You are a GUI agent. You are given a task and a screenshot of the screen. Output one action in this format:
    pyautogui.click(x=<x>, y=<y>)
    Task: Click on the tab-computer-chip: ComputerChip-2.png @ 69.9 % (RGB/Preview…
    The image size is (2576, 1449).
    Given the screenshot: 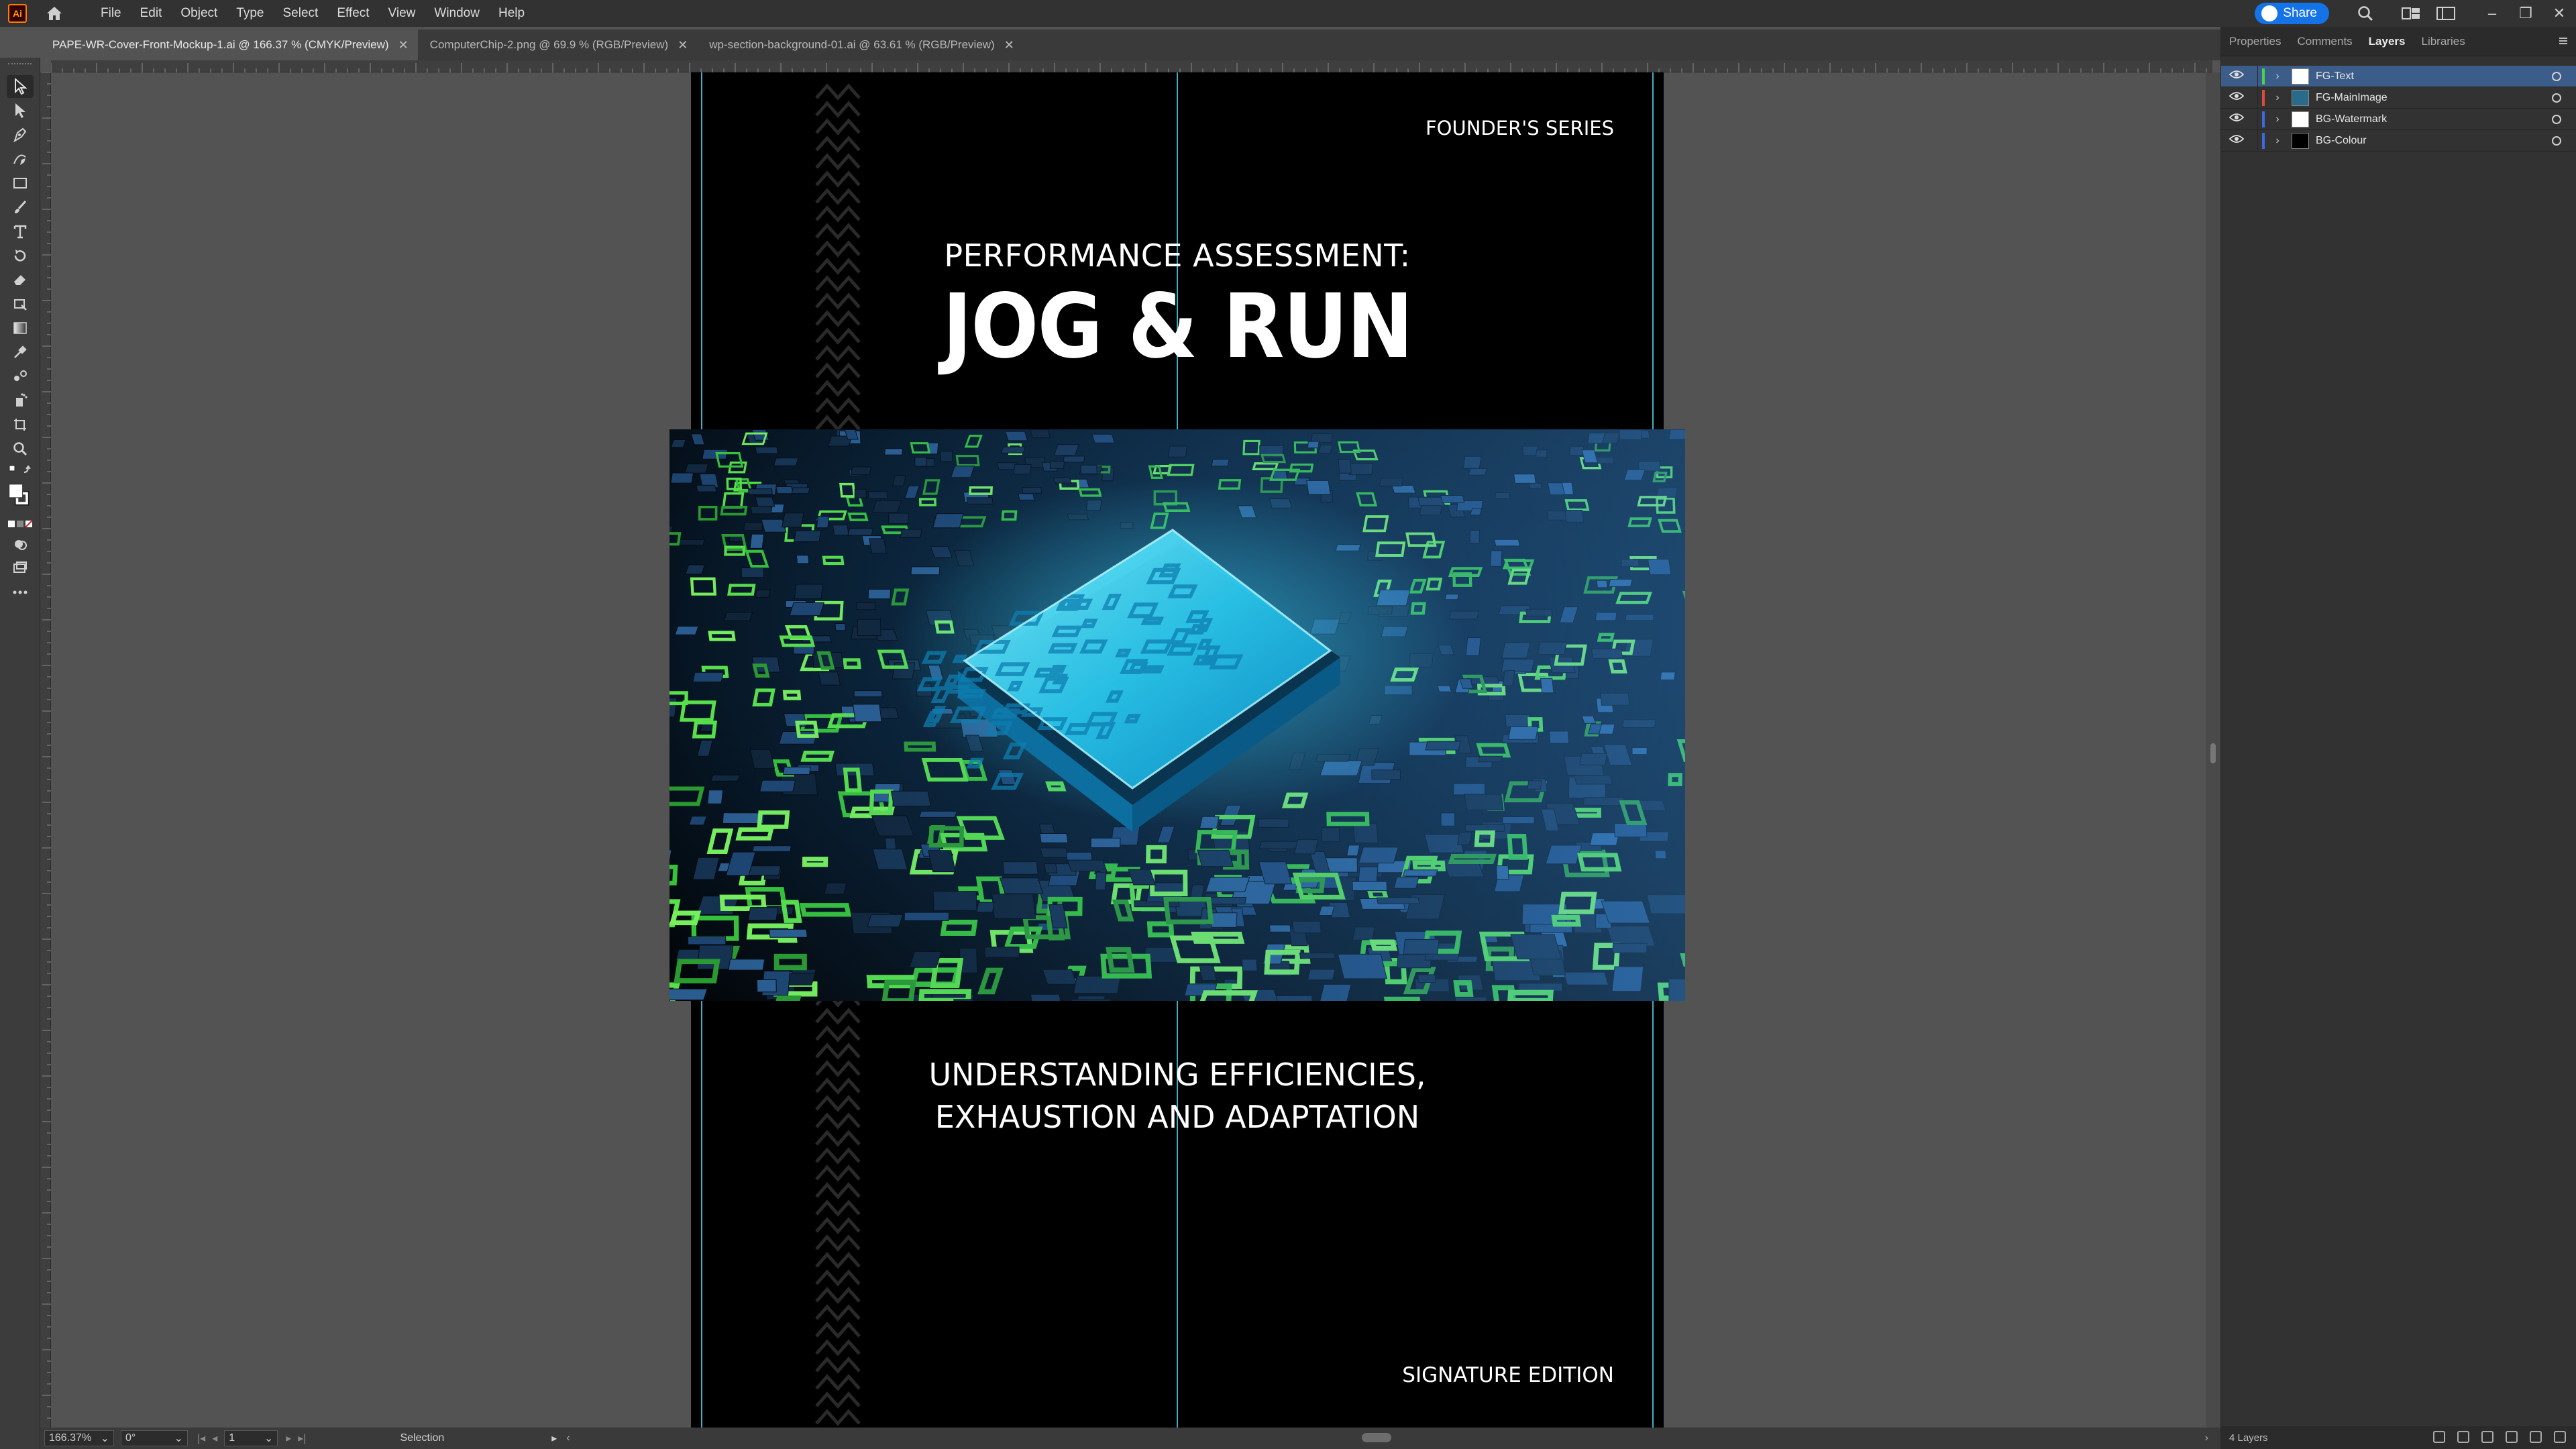 What is the action you would take?
    pyautogui.click(x=558, y=45)
    